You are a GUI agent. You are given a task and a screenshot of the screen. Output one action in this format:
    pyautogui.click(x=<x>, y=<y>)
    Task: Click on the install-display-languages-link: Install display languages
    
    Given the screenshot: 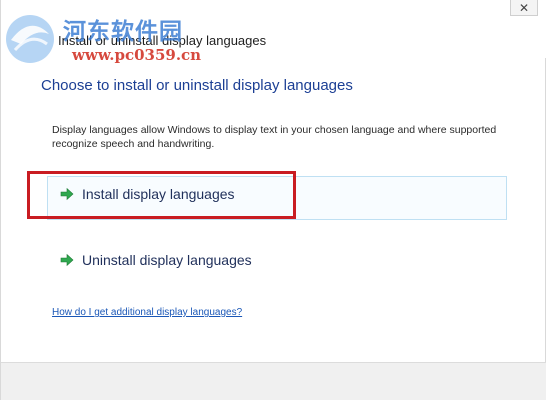 What is the action you would take?
    pyautogui.click(x=147, y=194)
    